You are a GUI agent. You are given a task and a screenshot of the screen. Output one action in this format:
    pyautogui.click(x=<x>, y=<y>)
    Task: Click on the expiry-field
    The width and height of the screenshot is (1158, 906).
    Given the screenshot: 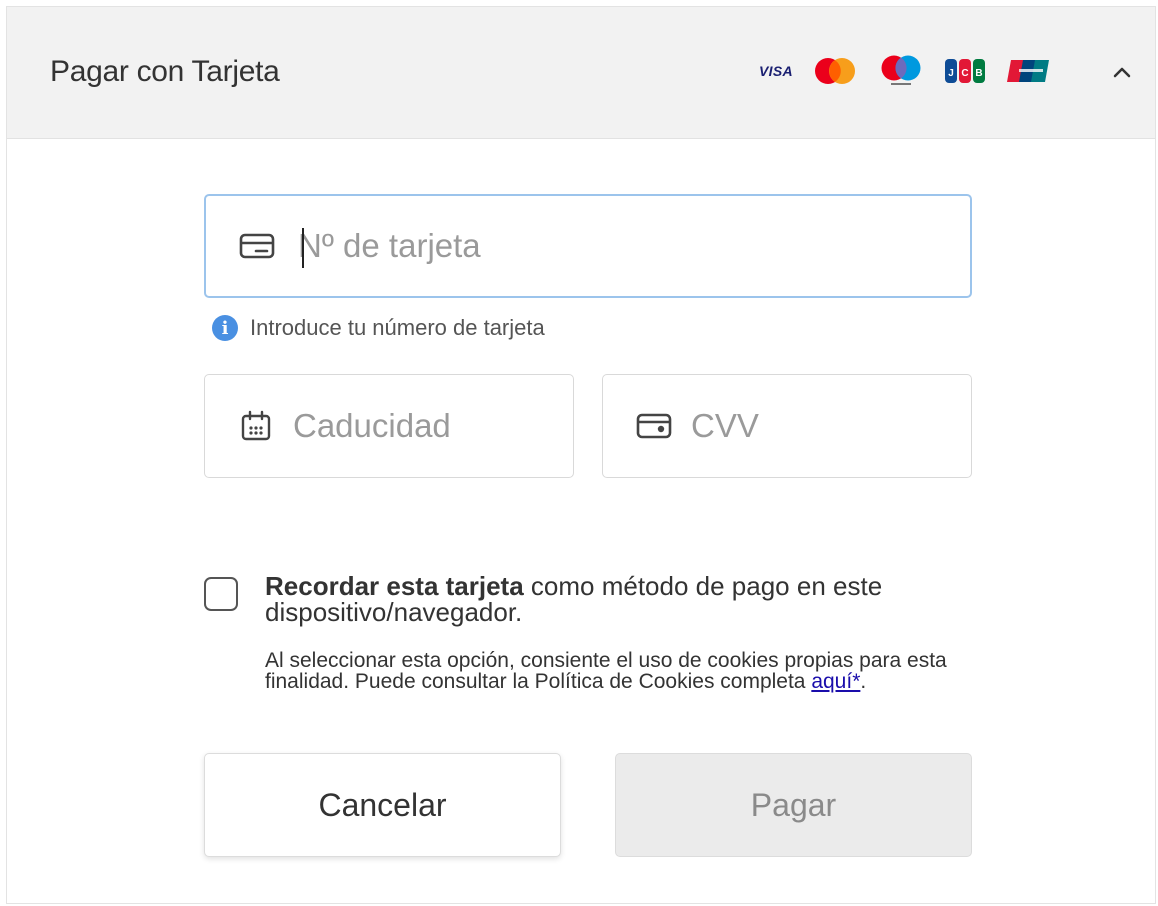 What is the action you would take?
    pyautogui.click(x=389, y=426)
    